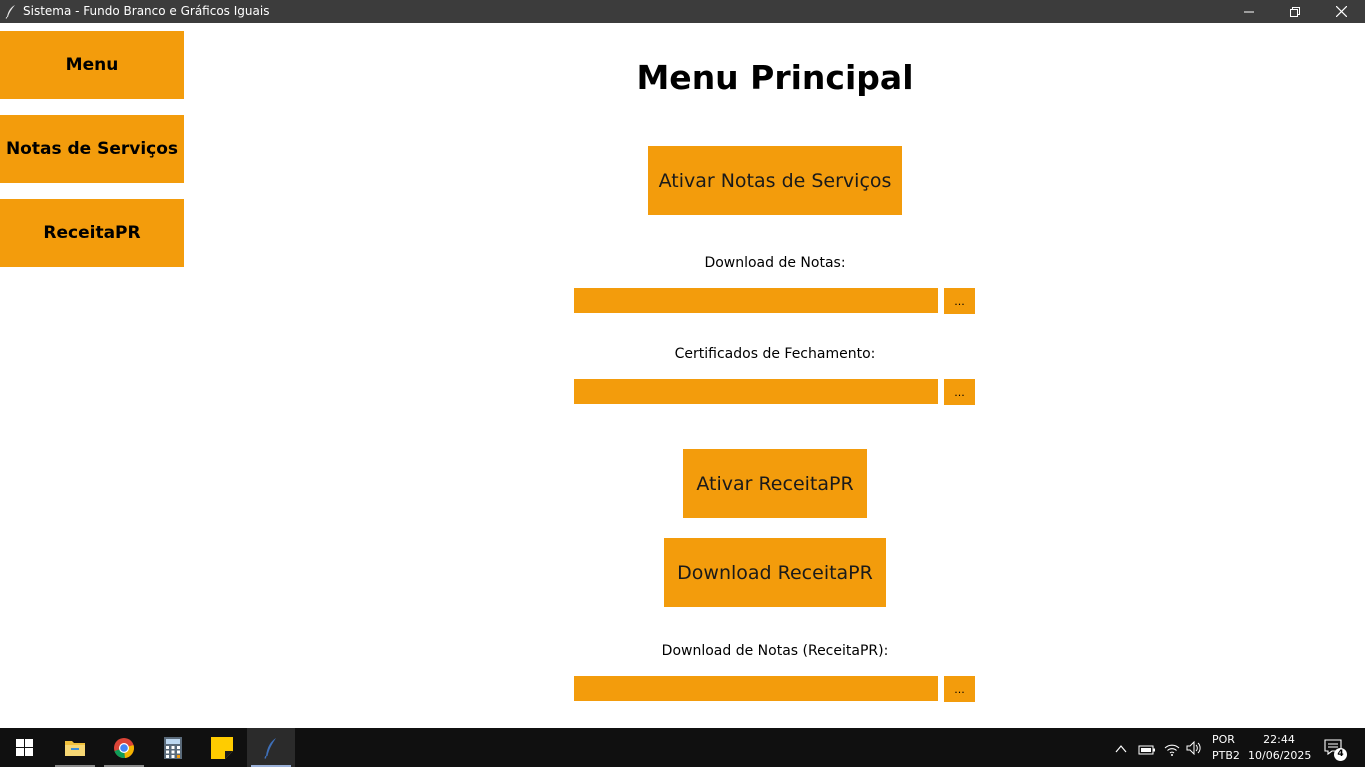 The image size is (1365, 767). What do you see at coordinates (775, 572) in the screenshot?
I see `download-receitapr-button: Download ReceitaPR` at bounding box center [775, 572].